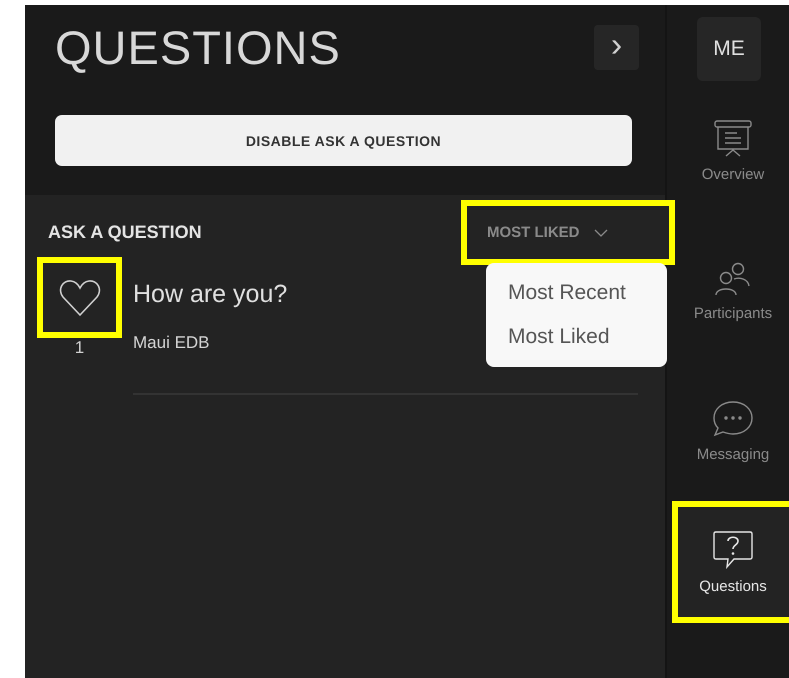 The image size is (789, 678). What do you see at coordinates (210, 294) in the screenshot?
I see `question-text: How are you?` at bounding box center [210, 294].